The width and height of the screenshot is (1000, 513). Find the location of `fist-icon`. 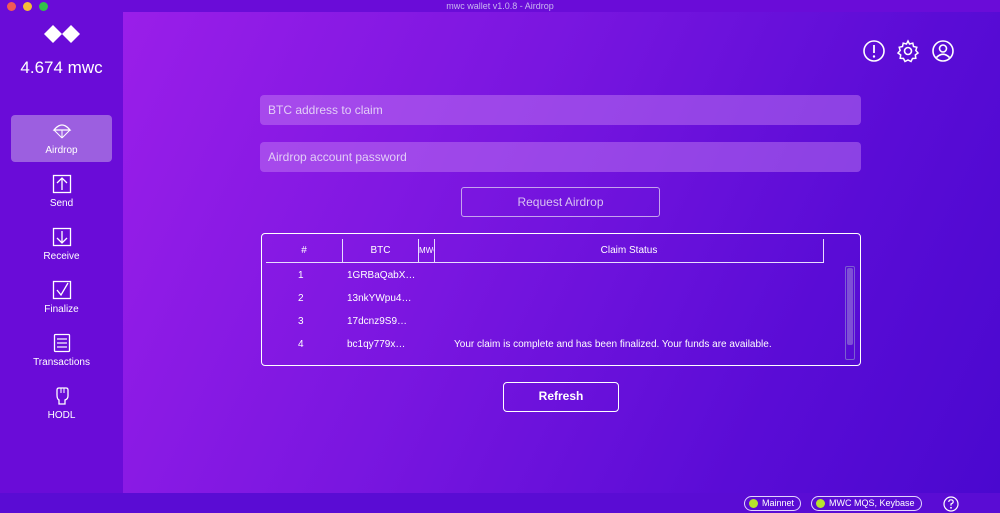

fist-icon is located at coordinates (62, 396).